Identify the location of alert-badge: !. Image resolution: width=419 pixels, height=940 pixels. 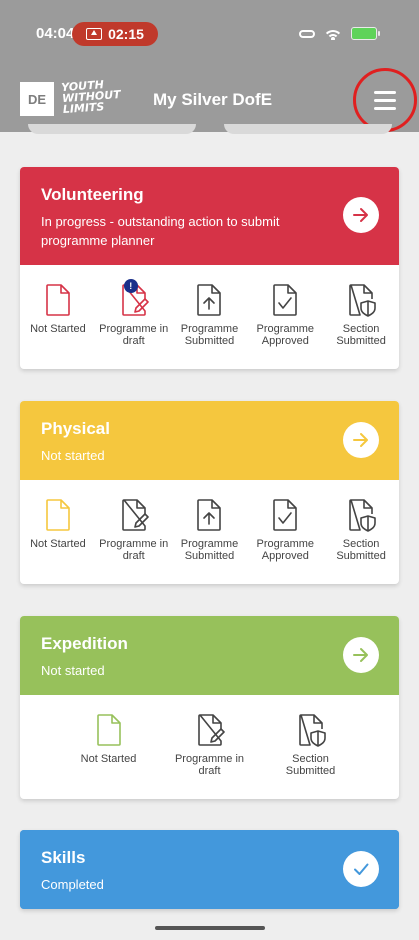
(130, 286).